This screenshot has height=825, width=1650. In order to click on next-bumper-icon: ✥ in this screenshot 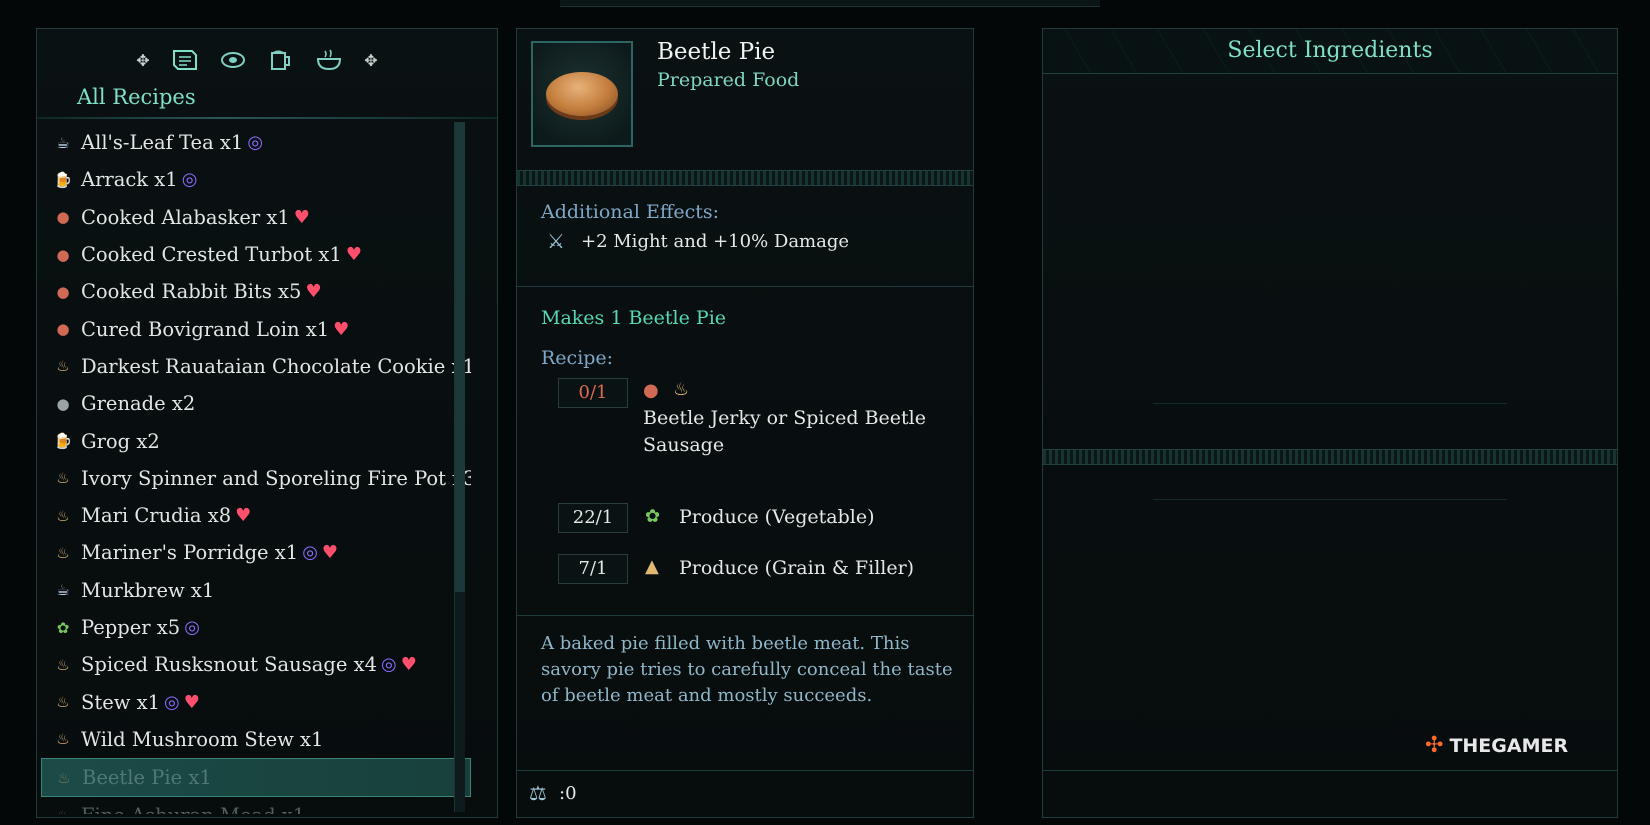, I will do `click(371, 60)`.